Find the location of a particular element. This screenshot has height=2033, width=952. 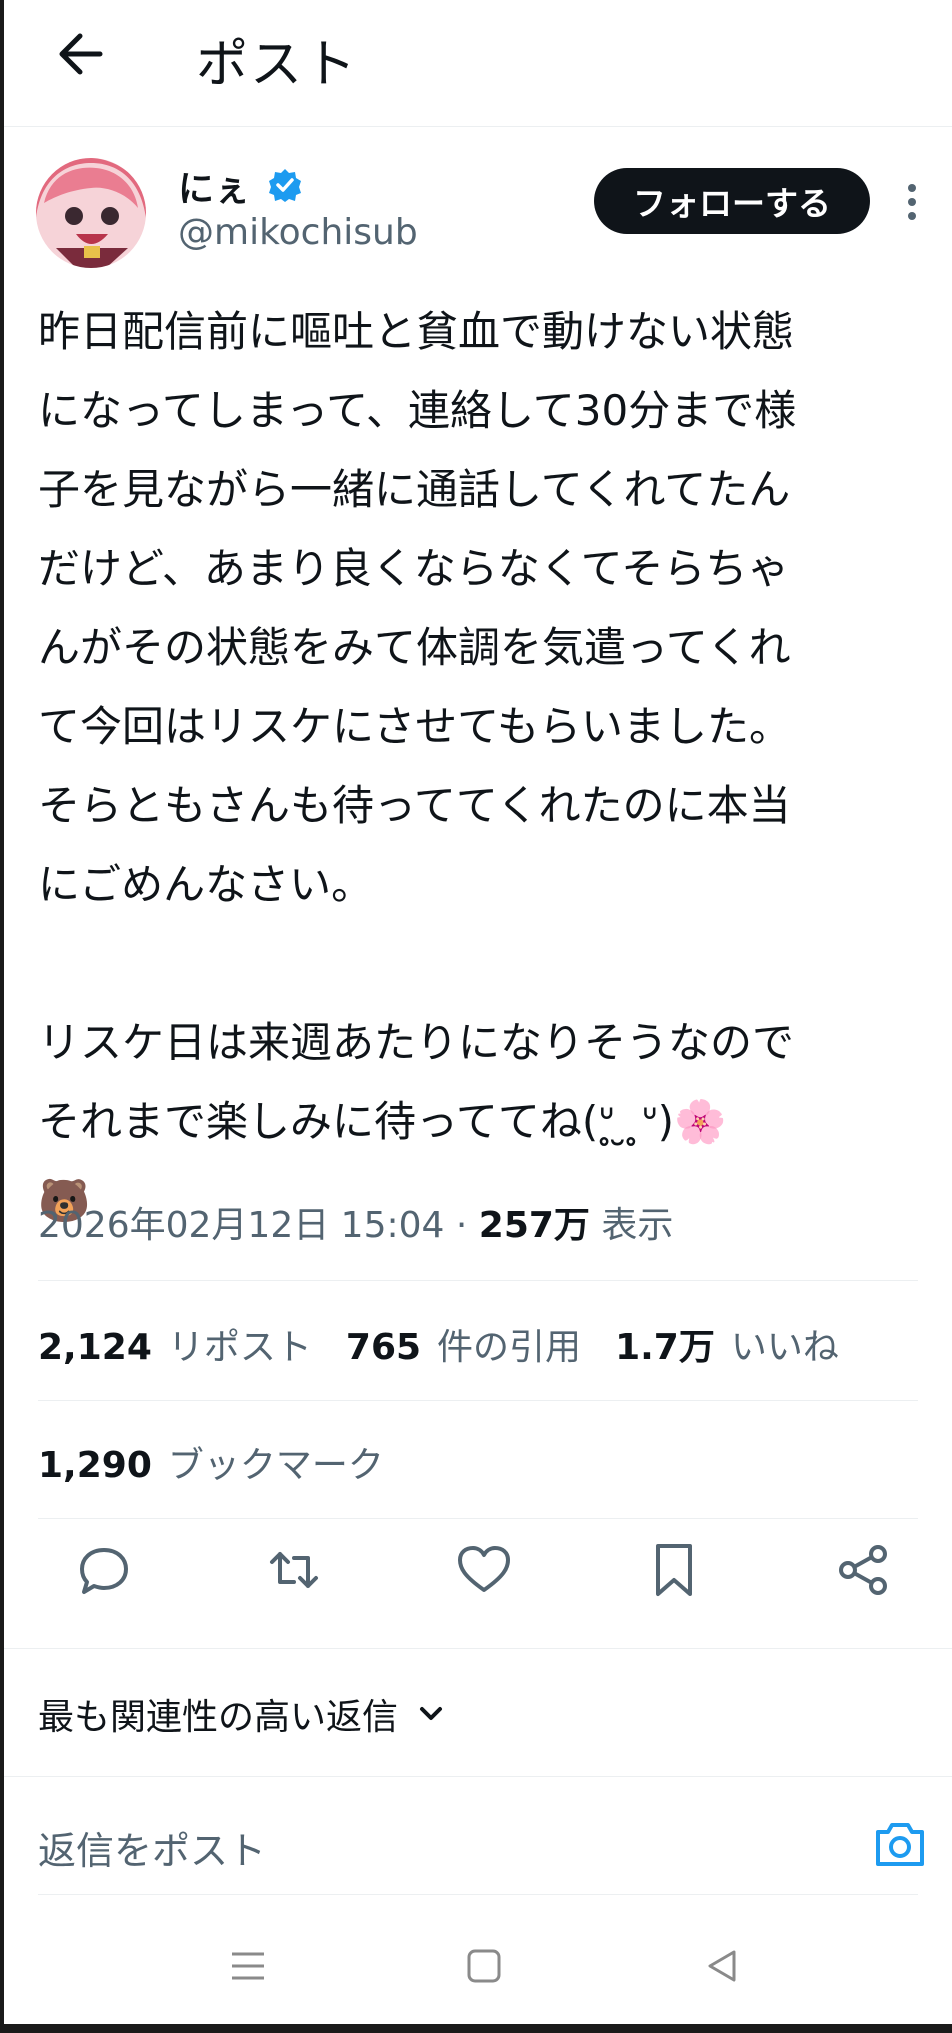

avatar-image is located at coordinates (91, 213).